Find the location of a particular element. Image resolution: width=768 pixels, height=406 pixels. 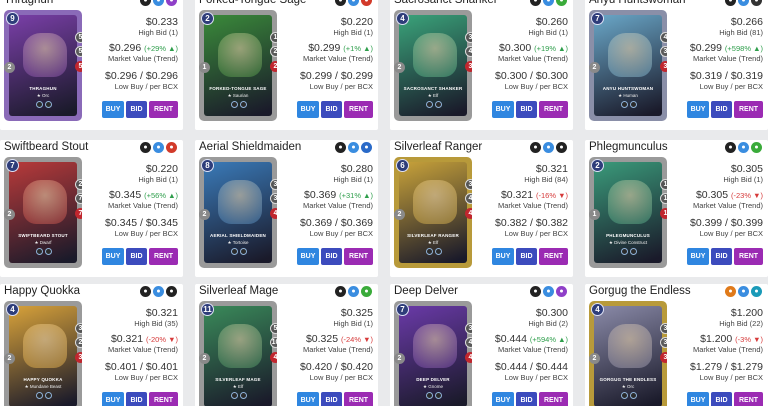

card-art-title: SACROSANCT SHANKER is located at coordinates (433, 88).